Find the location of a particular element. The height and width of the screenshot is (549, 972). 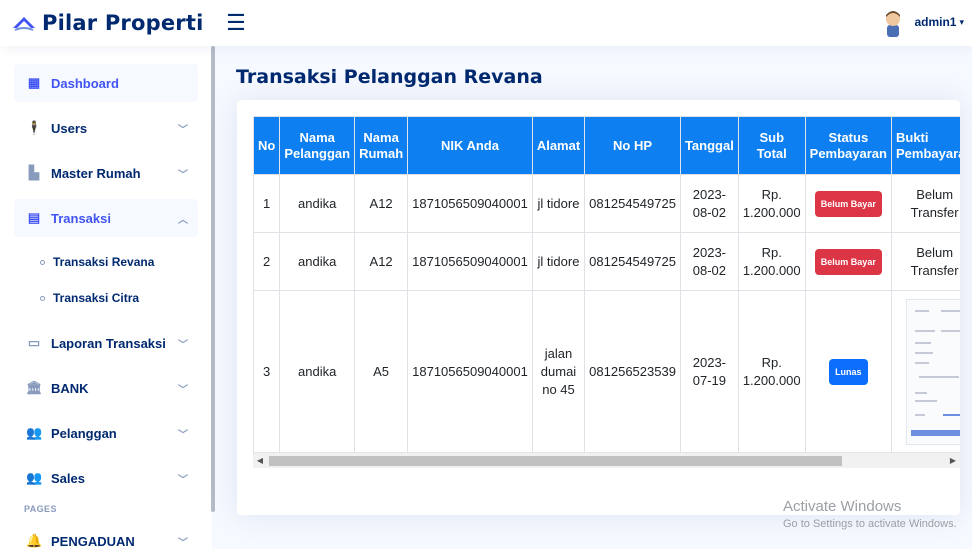

column-header-sub-total: Sub Total is located at coordinates (771, 145).